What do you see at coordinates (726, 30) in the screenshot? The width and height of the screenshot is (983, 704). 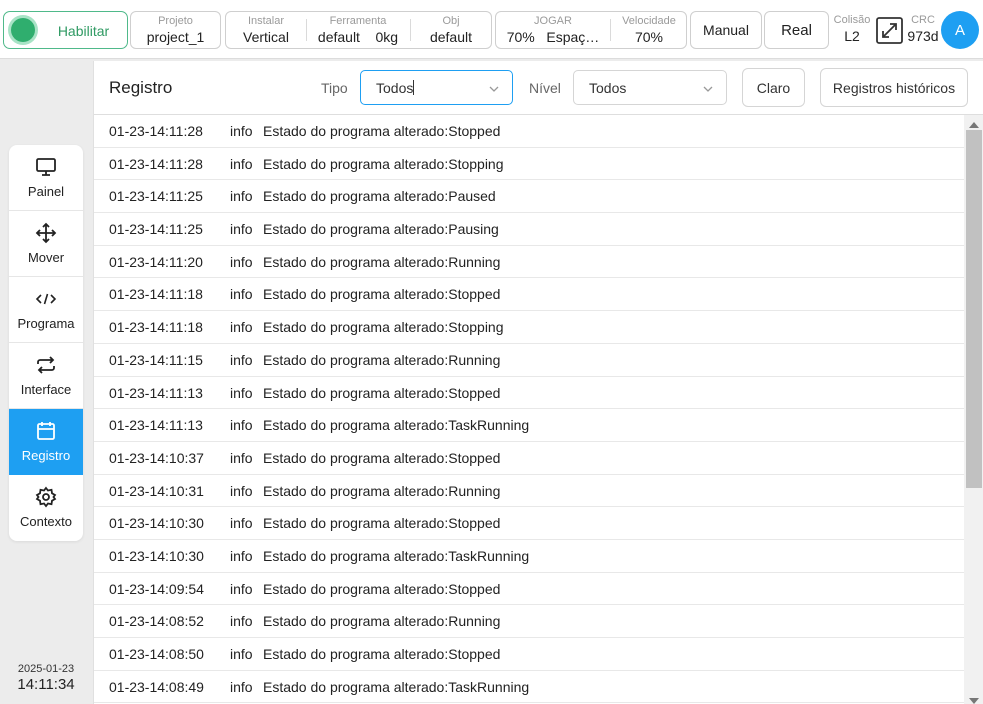 I see `manual-button: Manual` at bounding box center [726, 30].